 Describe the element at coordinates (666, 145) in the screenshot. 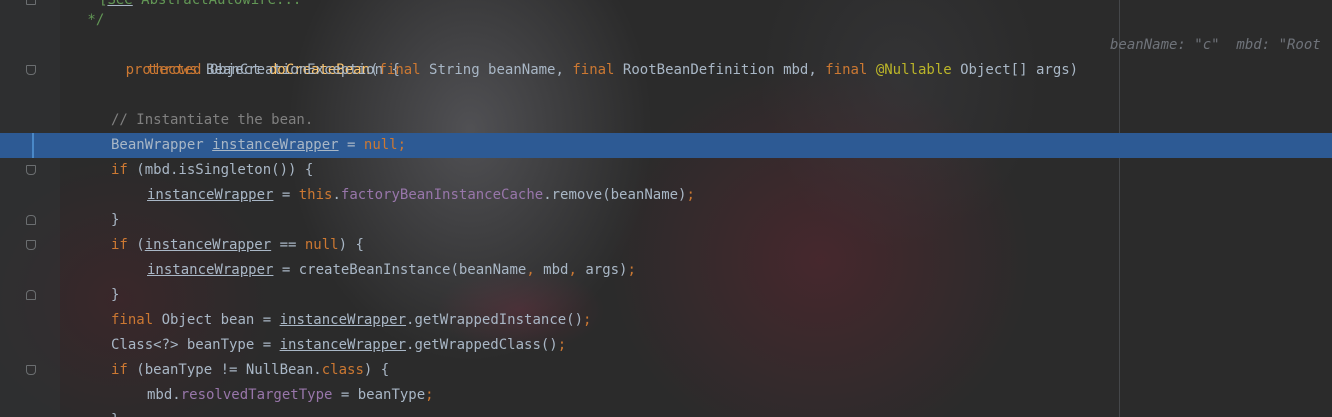

I see `highlighted-code-line: BeanWrapper instanceWrapper = null;` at that location.